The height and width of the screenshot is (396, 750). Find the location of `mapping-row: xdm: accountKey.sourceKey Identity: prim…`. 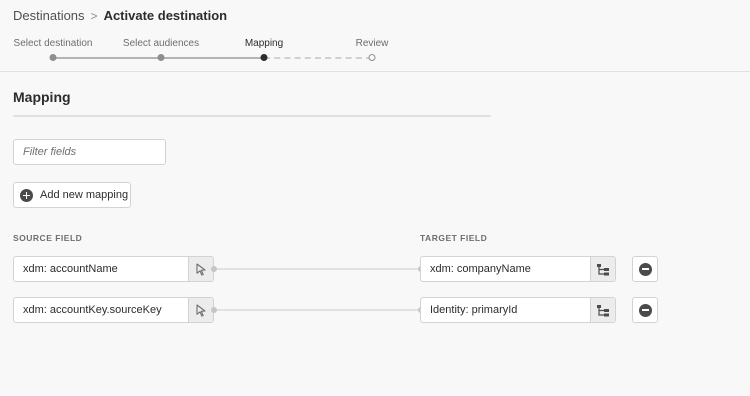

mapping-row: xdm: accountKey.sourceKey Identity: prim… is located at coordinates (375, 310).